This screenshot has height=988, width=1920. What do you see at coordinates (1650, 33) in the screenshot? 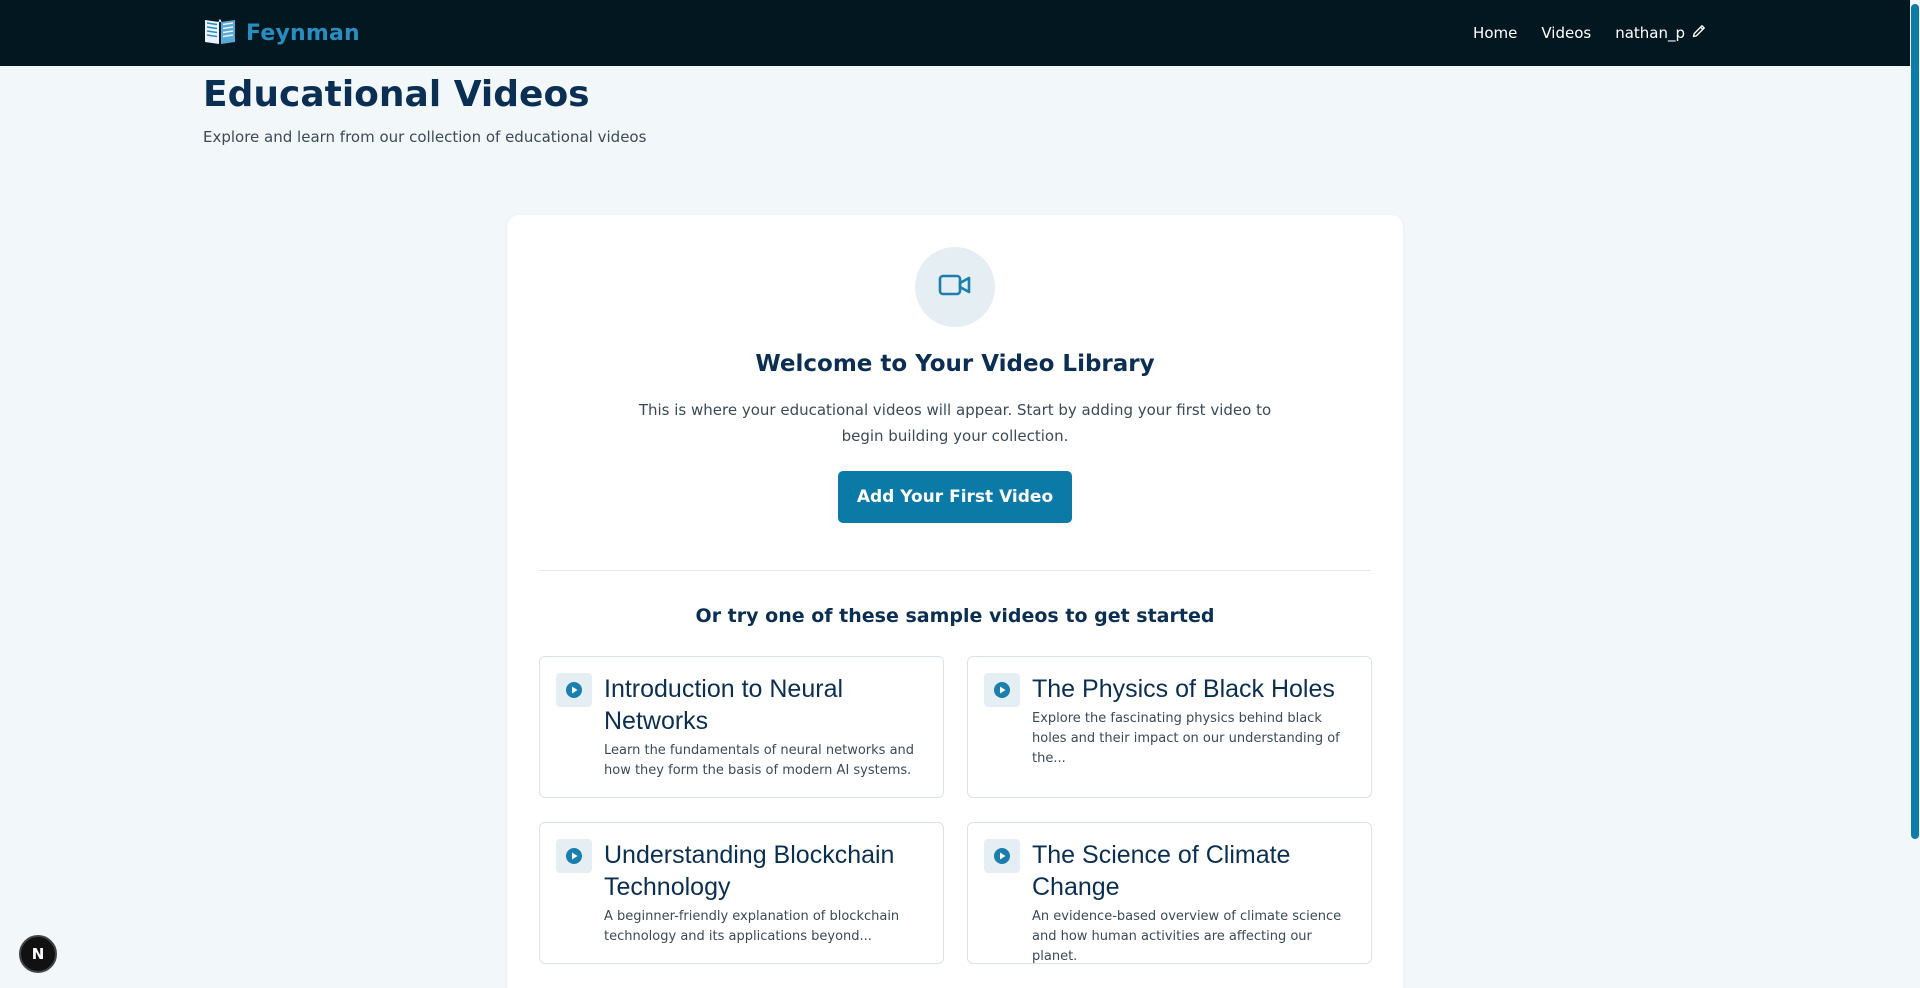
I see `username: nathan_p` at bounding box center [1650, 33].